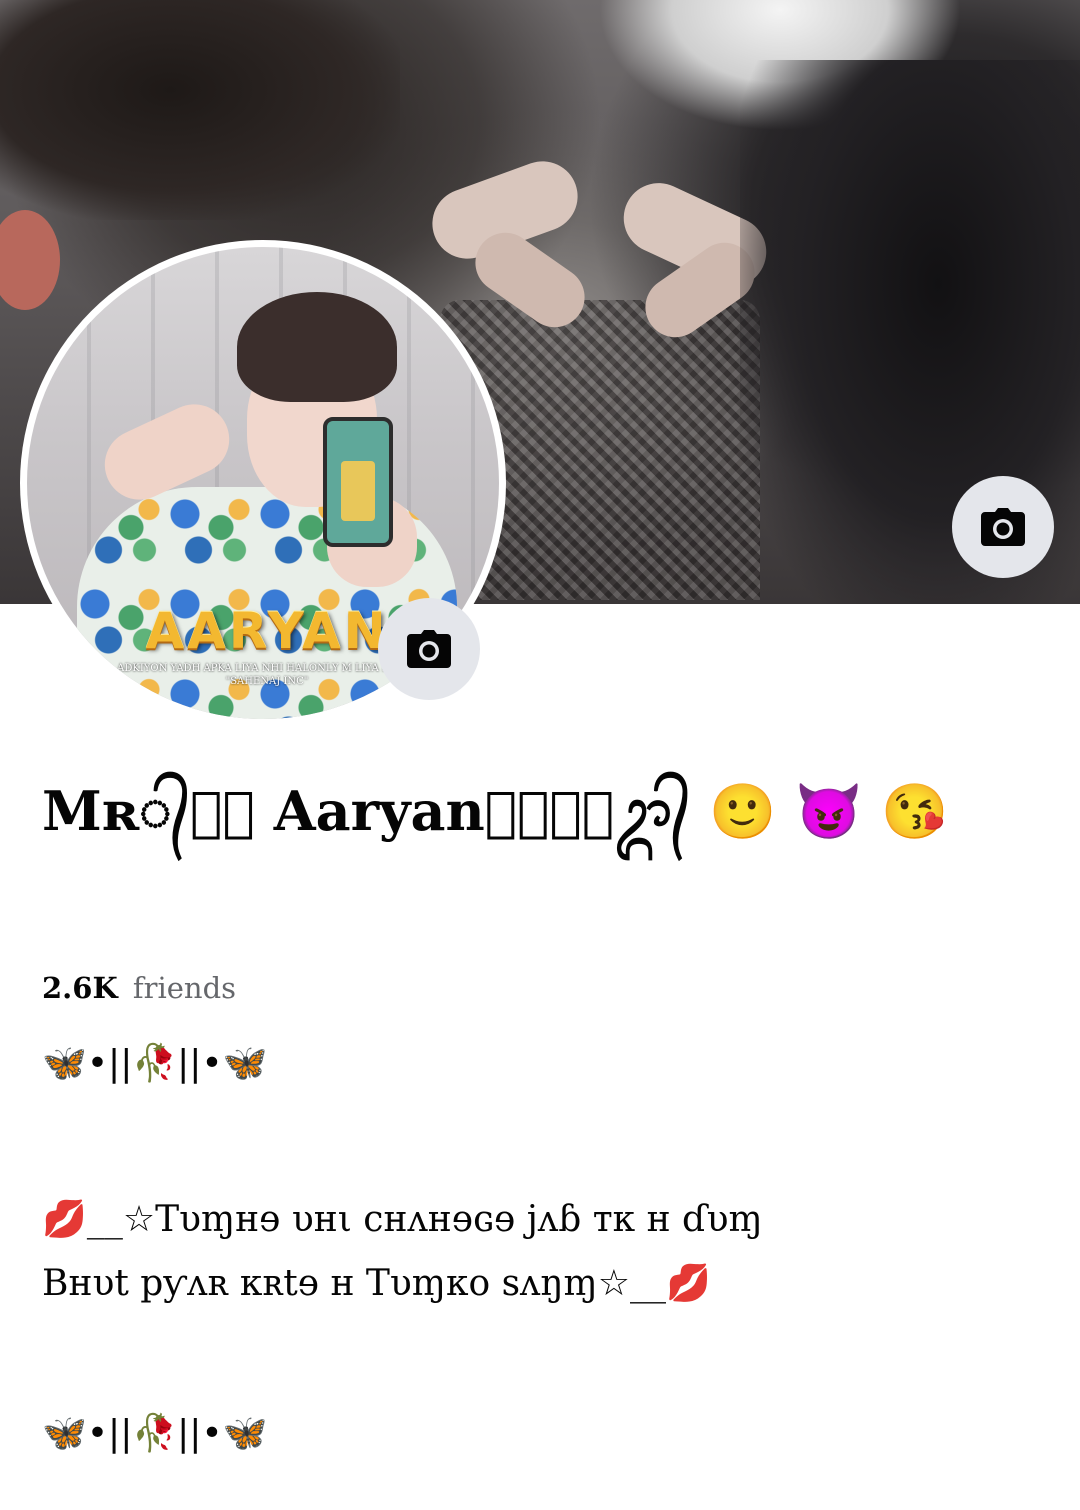 This screenshot has width=1080, height=1510. What do you see at coordinates (200, 110) in the screenshot?
I see `cover-photo-hair` at bounding box center [200, 110].